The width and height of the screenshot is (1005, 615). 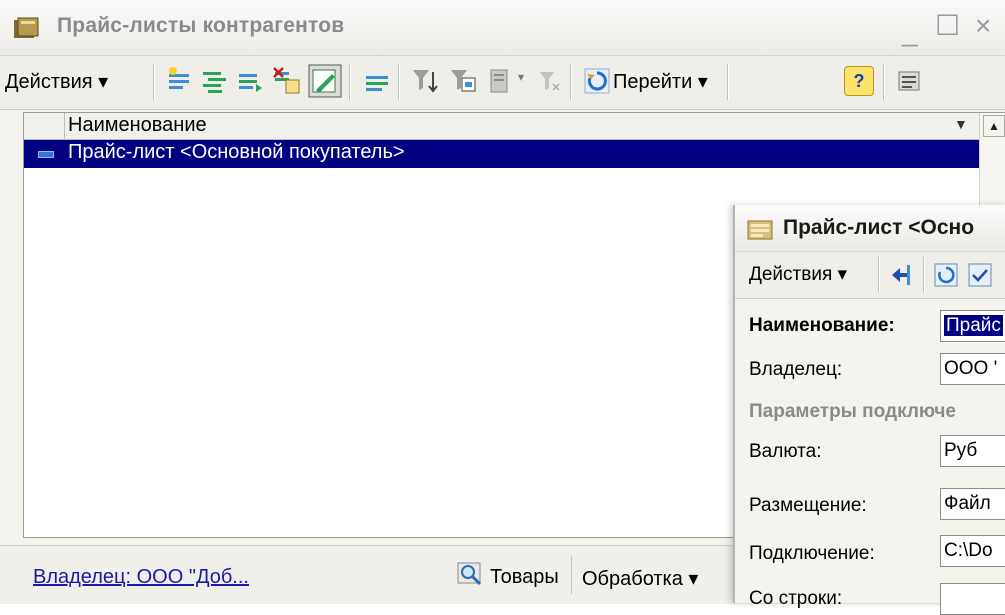 I want to click on name-label: Наименование:, so click(x=822, y=325).